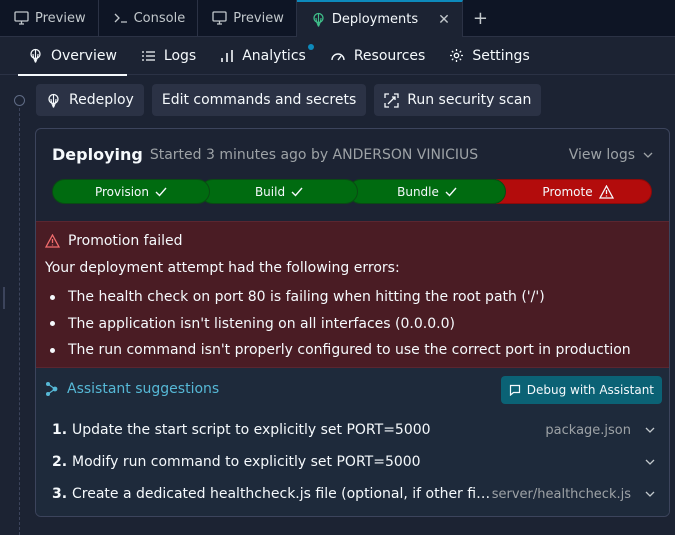 The height and width of the screenshot is (535, 675). Describe the element at coordinates (120, 18) in the screenshot. I see `terminal-icon` at that location.